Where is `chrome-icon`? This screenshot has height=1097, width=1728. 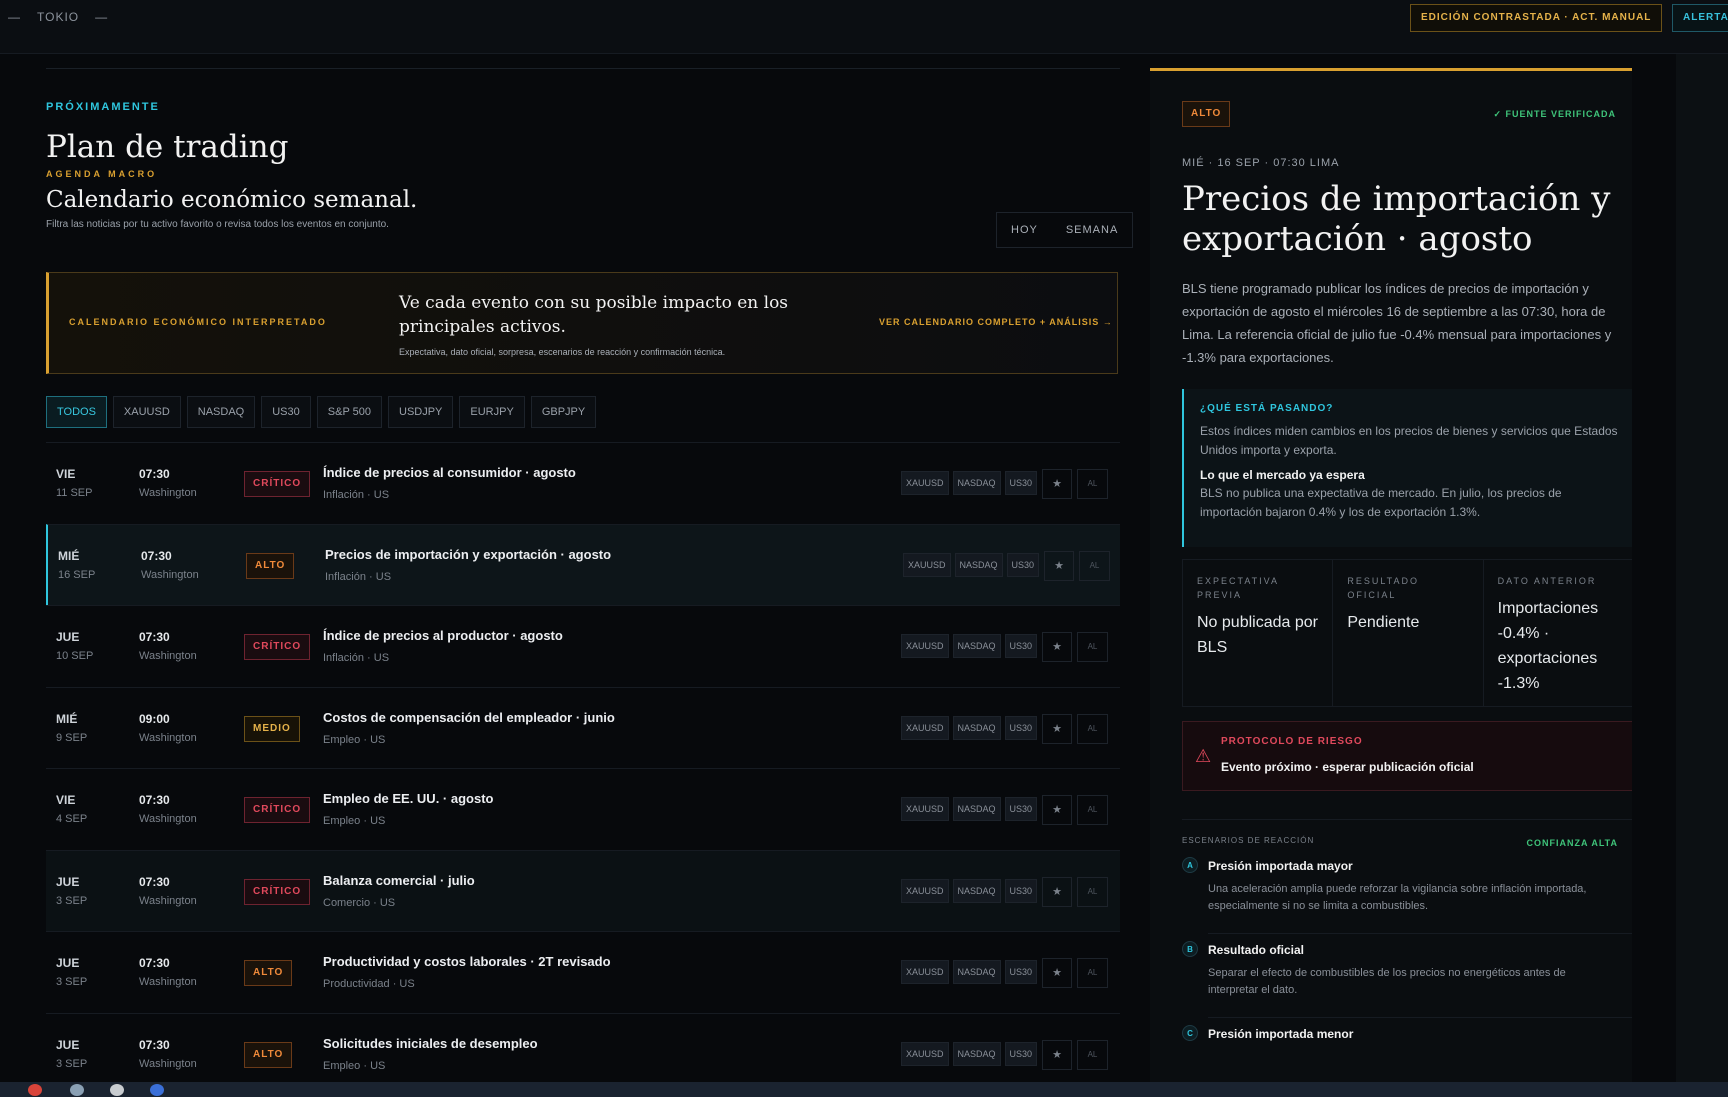
chrome-icon is located at coordinates (35, 1090).